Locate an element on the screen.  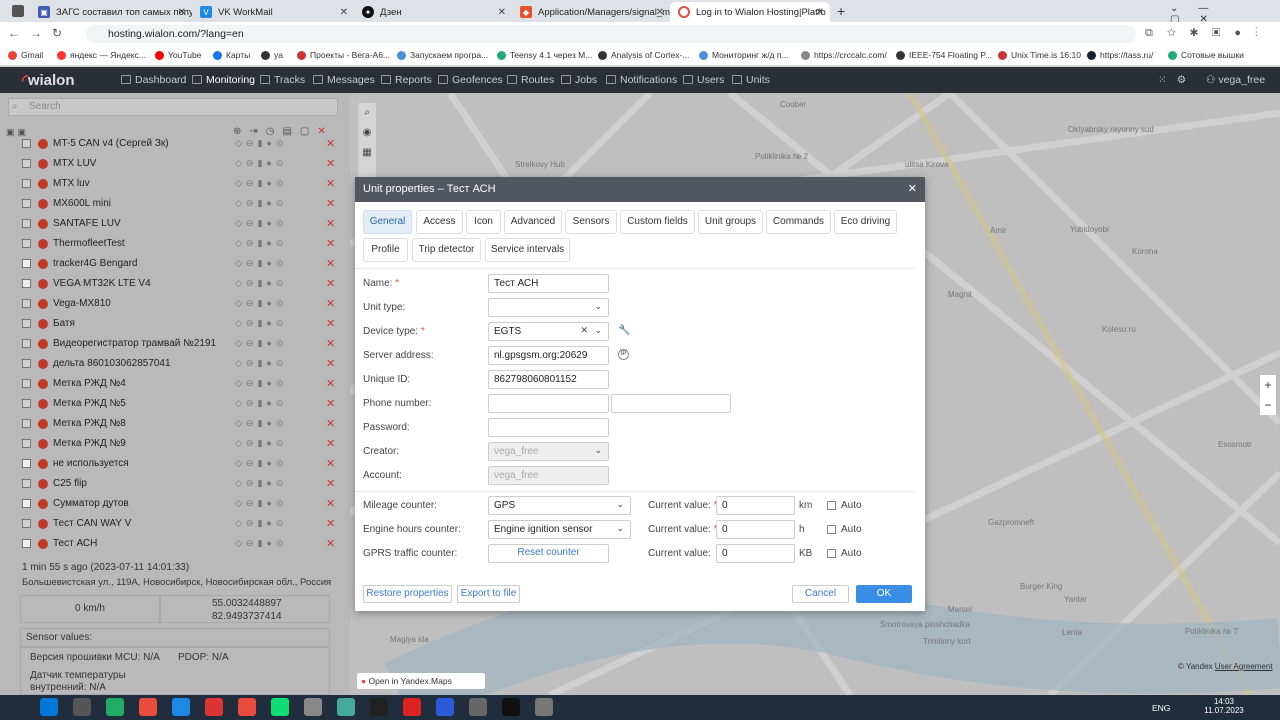
browser-tab-5: Log in to Wialon Hosting|Platfo ✕ is located at coordinates (750, 12).